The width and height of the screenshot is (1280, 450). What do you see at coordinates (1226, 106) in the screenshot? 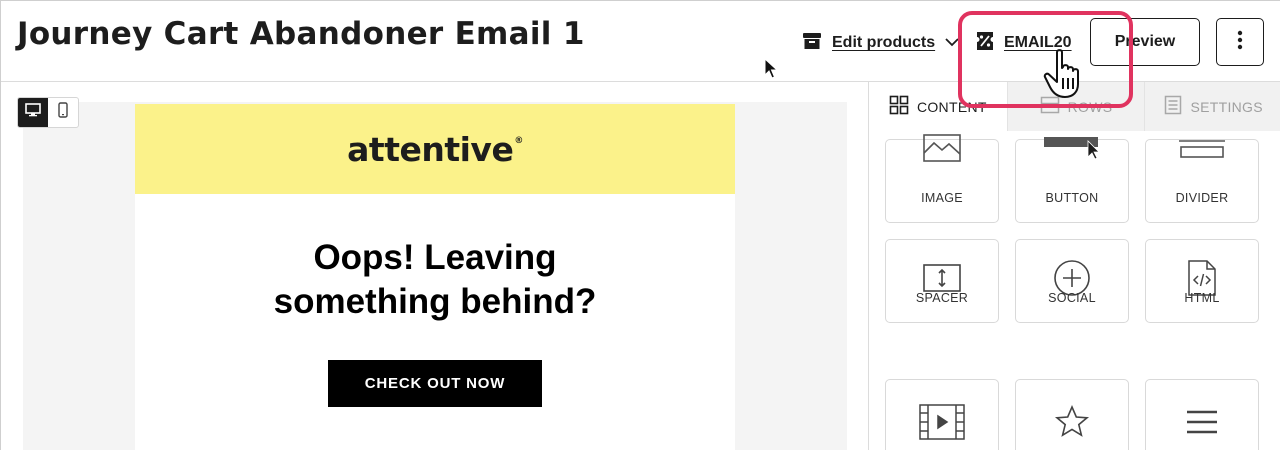
I see `tab-settings-label: SETTINGS` at bounding box center [1226, 106].